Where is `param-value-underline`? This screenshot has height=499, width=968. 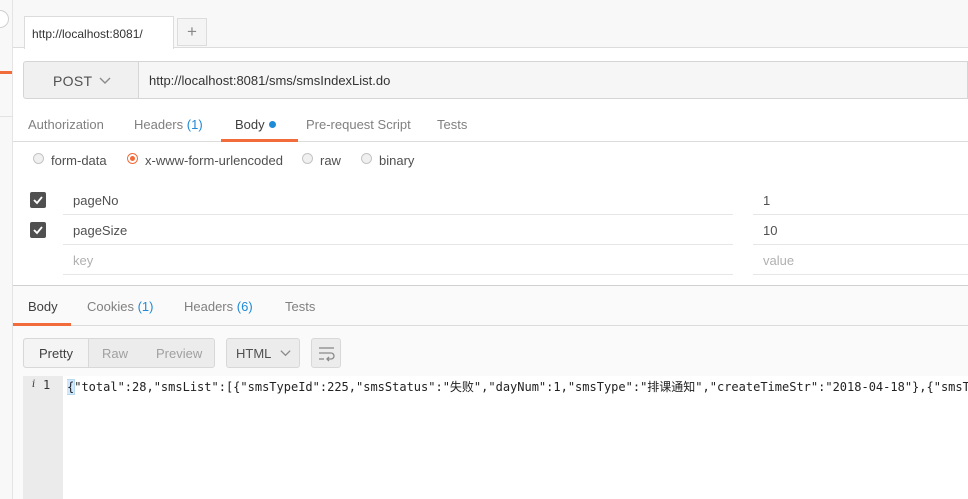 param-value-underline is located at coordinates (860, 274).